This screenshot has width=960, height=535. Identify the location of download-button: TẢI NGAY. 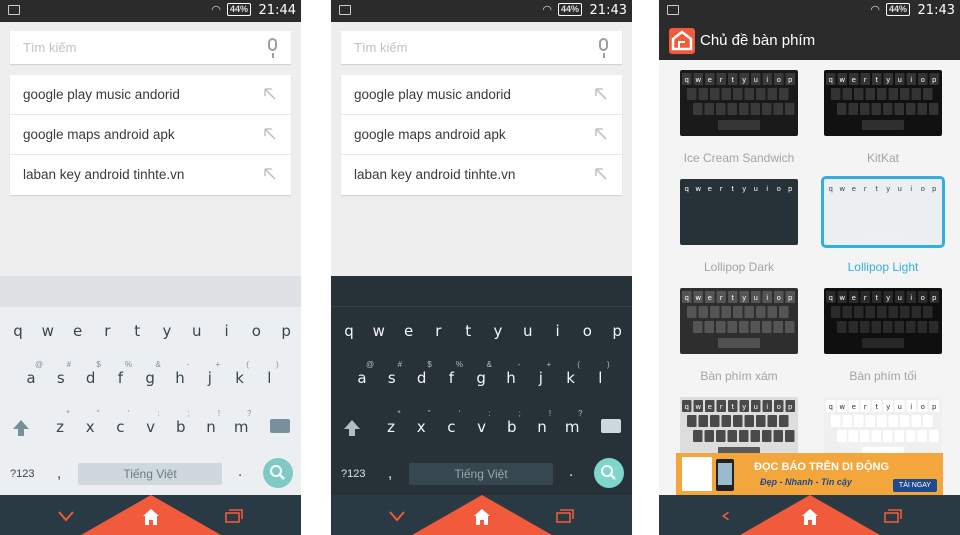
(915, 485).